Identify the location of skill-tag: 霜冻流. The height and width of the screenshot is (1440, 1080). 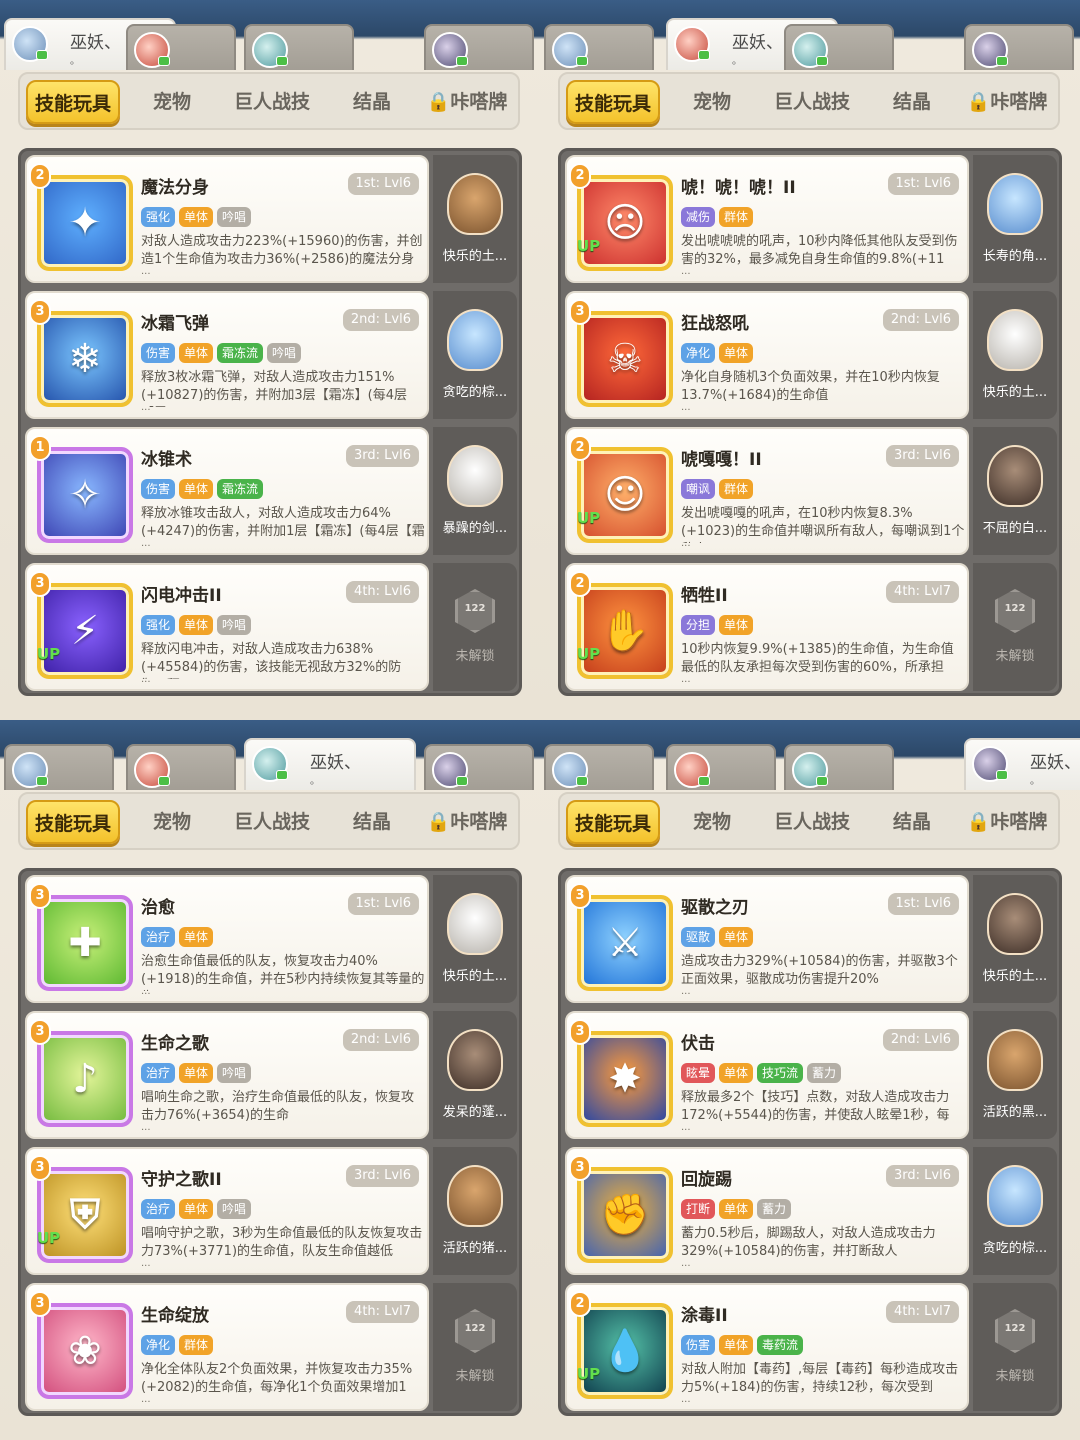
(240, 353).